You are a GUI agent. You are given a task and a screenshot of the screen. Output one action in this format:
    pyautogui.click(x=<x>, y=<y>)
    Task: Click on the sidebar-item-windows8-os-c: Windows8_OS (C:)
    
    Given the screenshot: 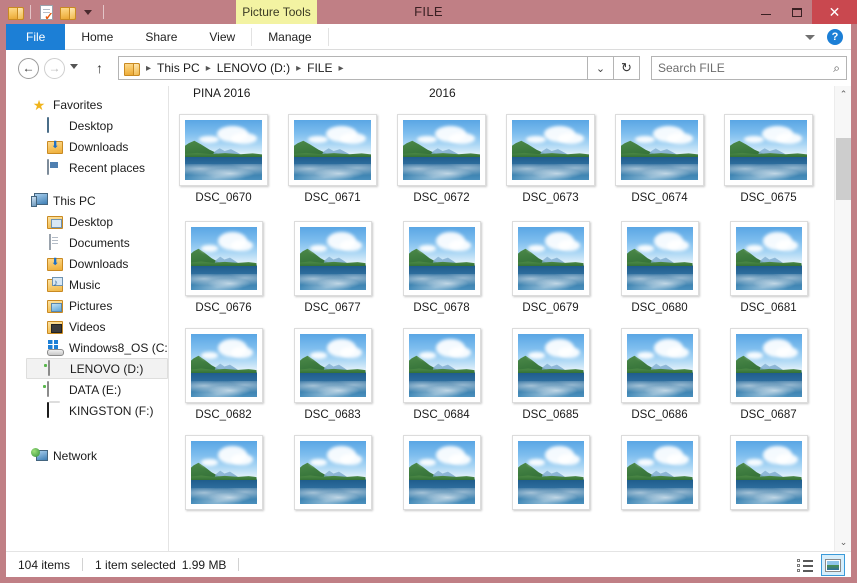 What is the action you would take?
    pyautogui.click(x=87, y=347)
    